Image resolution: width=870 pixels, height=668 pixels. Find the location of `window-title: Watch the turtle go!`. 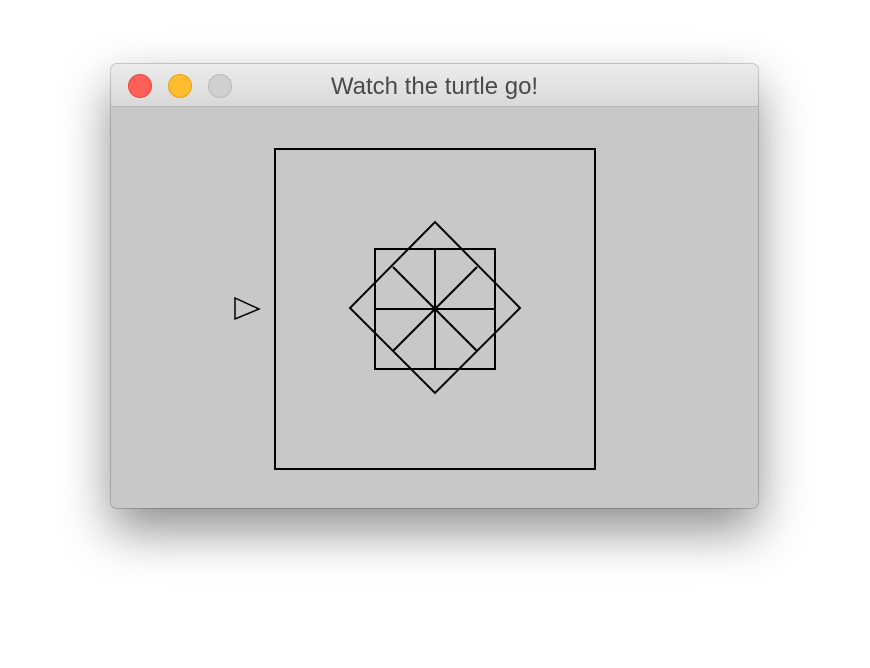

window-title: Watch the turtle go! is located at coordinates (434, 86).